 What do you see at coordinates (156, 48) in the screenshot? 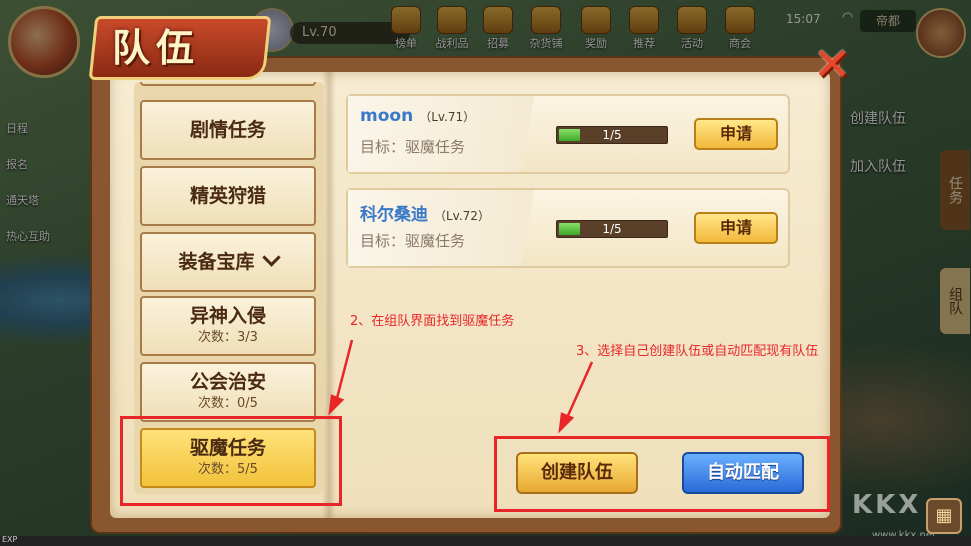
I see `panel-title: 队伍` at bounding box center [156, 48].